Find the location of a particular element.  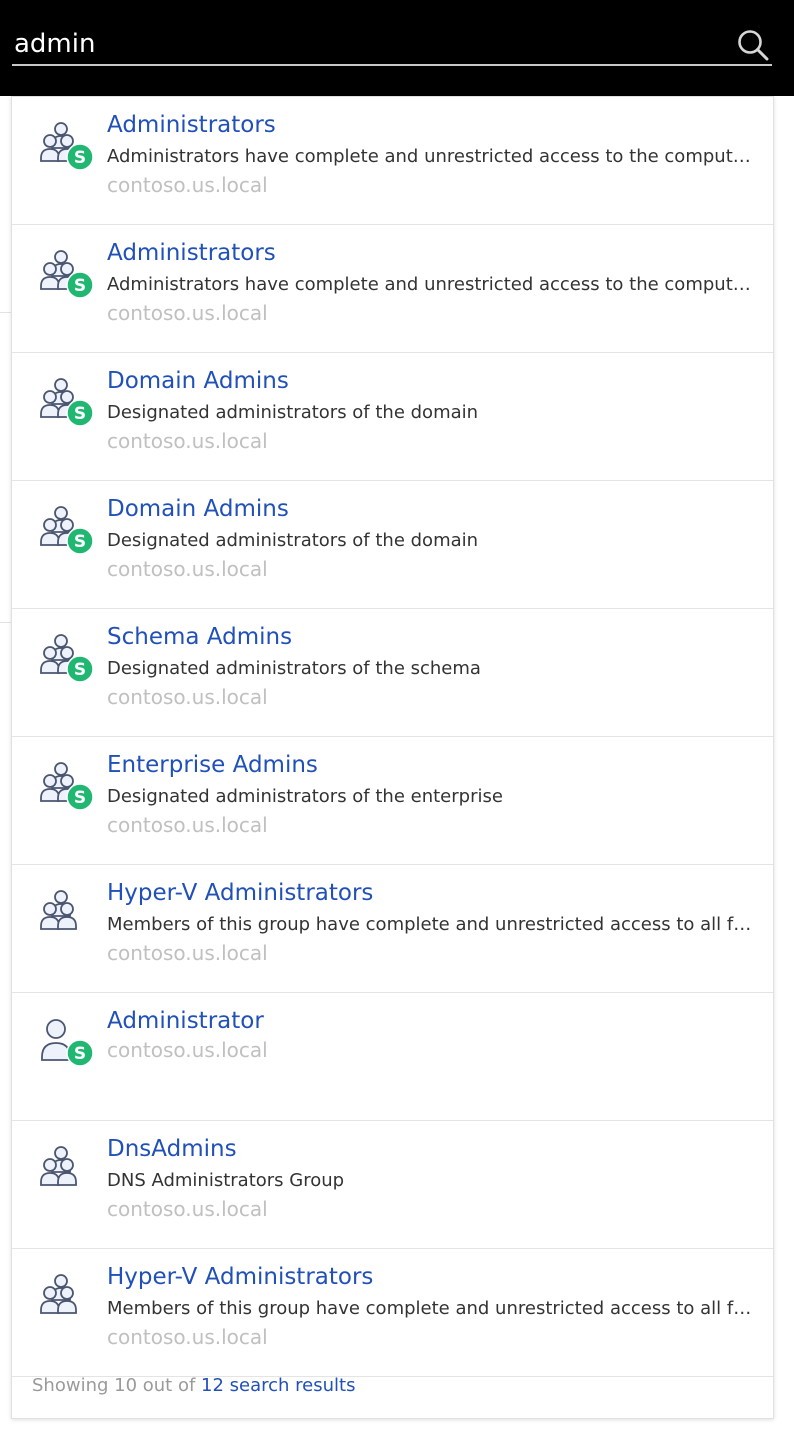

result-description: DNS Administrators Group is located at coordinates (226, 1180).